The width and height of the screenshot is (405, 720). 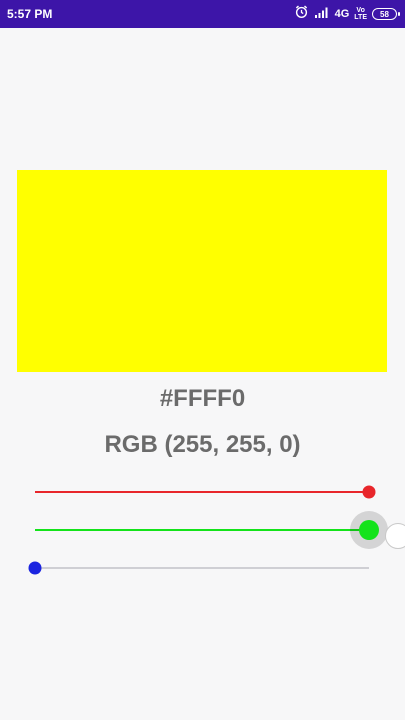 What do you see at coordinates (202, 444) in the screenshot?
I see `rgb-value: RGB (255, 255, 0)` at bounding box center [202, 444].